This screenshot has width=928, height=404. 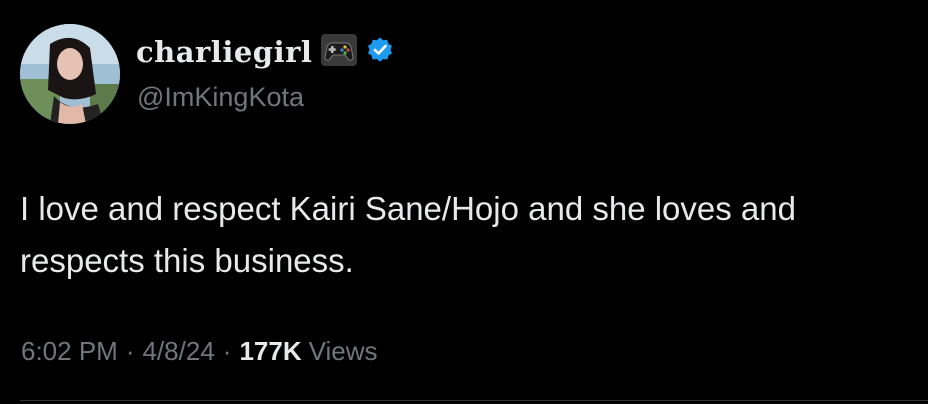 I want to click on avatar-photo-icon, so click(x=70, y=74).